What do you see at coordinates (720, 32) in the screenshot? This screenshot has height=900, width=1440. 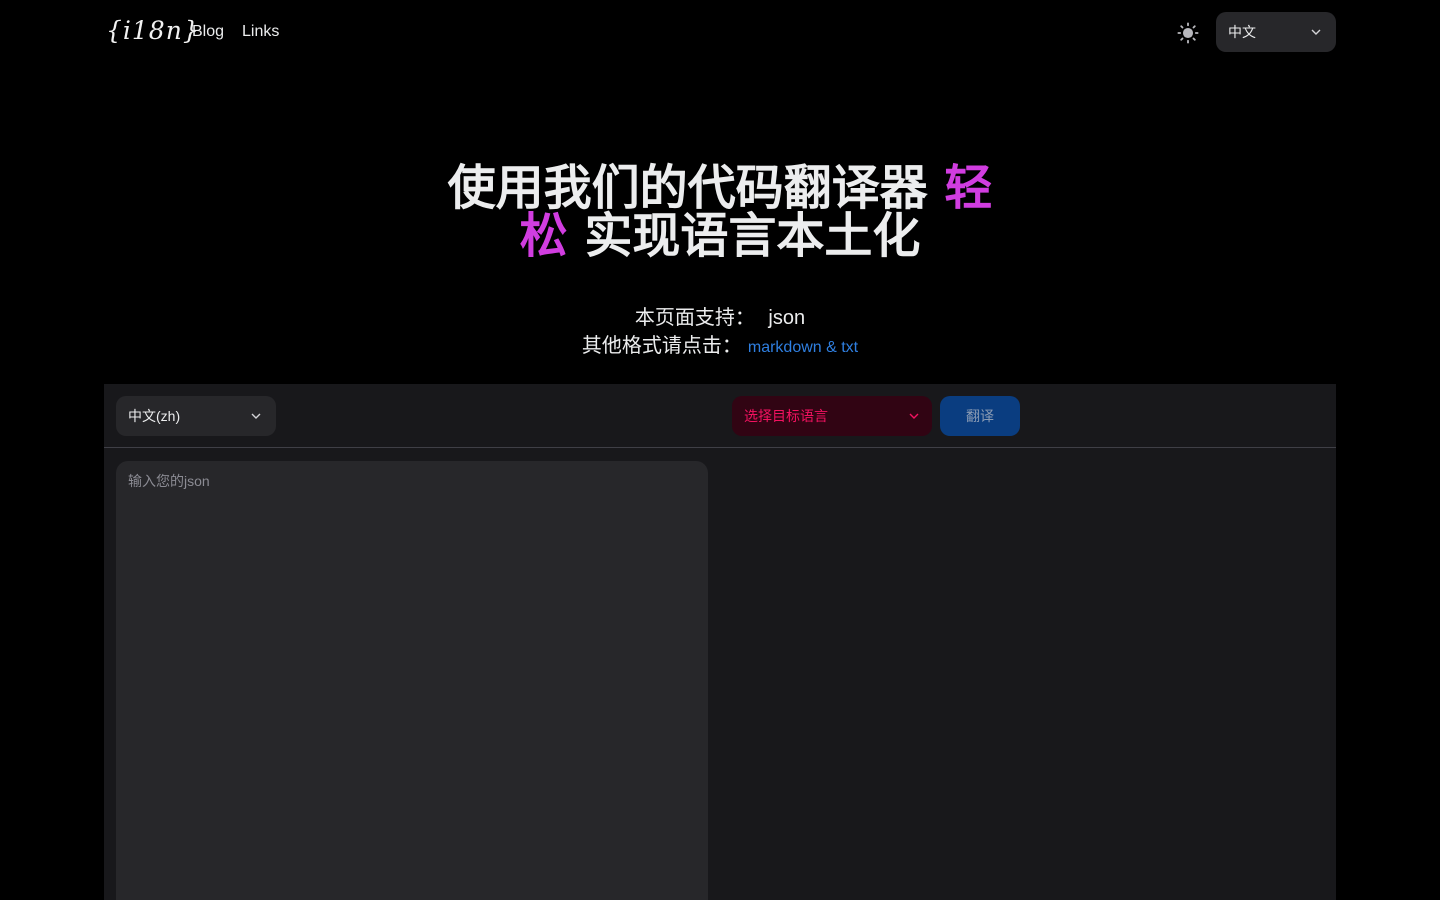 I see `navbar: {i18n} Blog Links 中文` at bounding box center [720, 32].